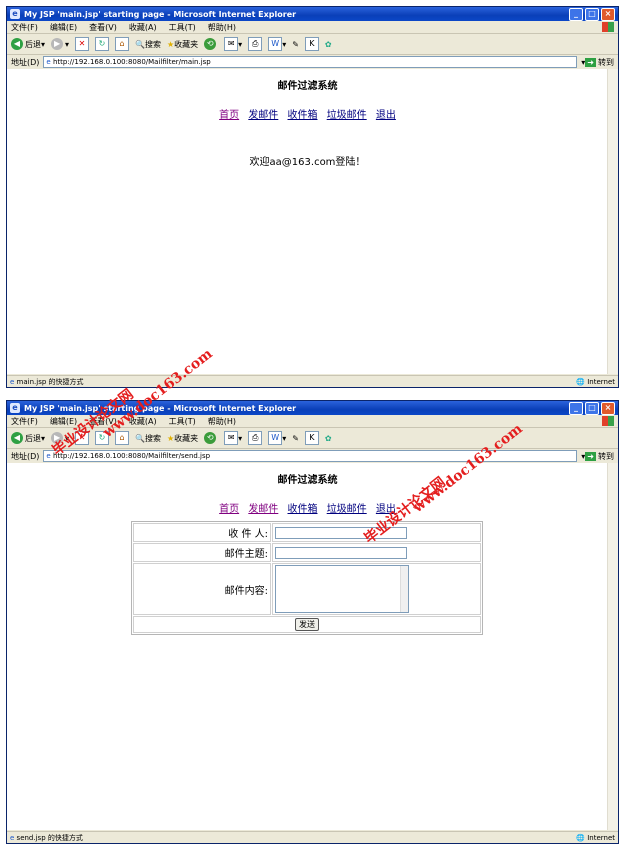 The image size is (626, 848). What do you see at coordinates (307, 162) in the screenshot?
I see `welcome-message: 欢迎aa@163.com登陆！` at bounding box center [307, 162].